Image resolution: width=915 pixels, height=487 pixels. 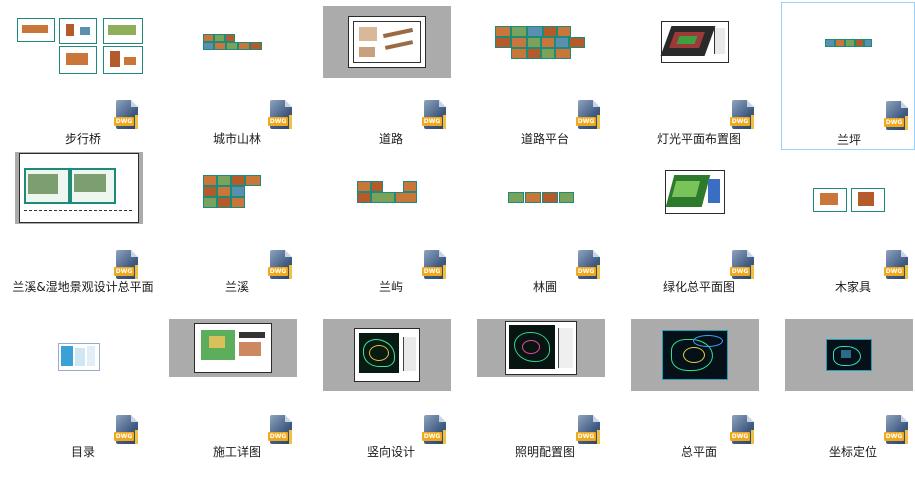 What do you see at coordinates (82, 139) in the screenshot?
I see `file-name: 步行桥` at bounding box center [82, 139].